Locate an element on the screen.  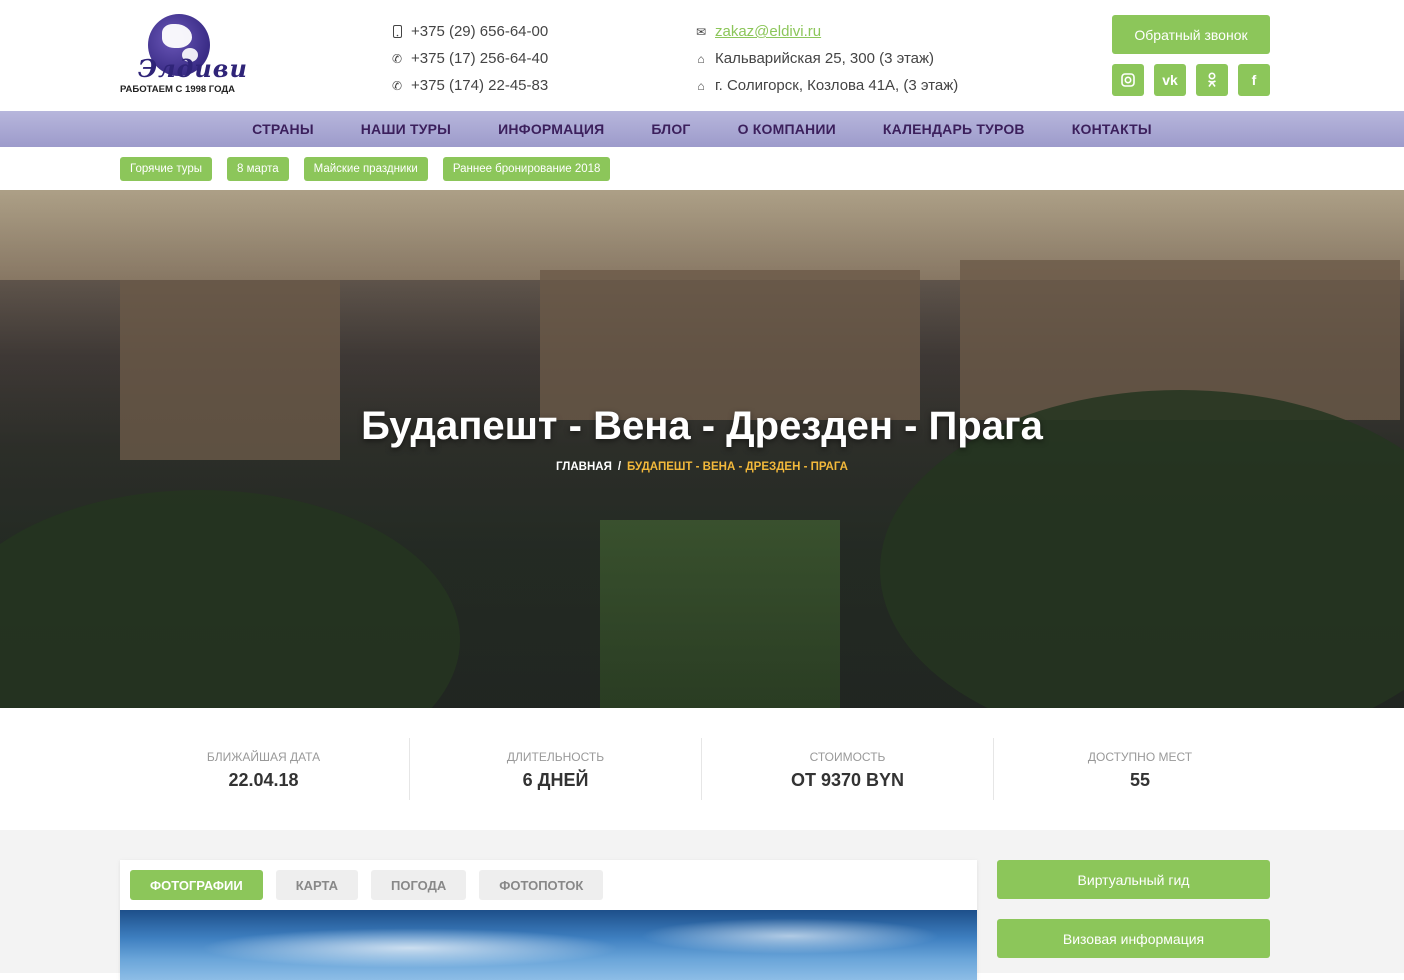
address-row: ⌂ Кальварийская 25, 300 (3 этаж) is located at coordinates (826, 58).